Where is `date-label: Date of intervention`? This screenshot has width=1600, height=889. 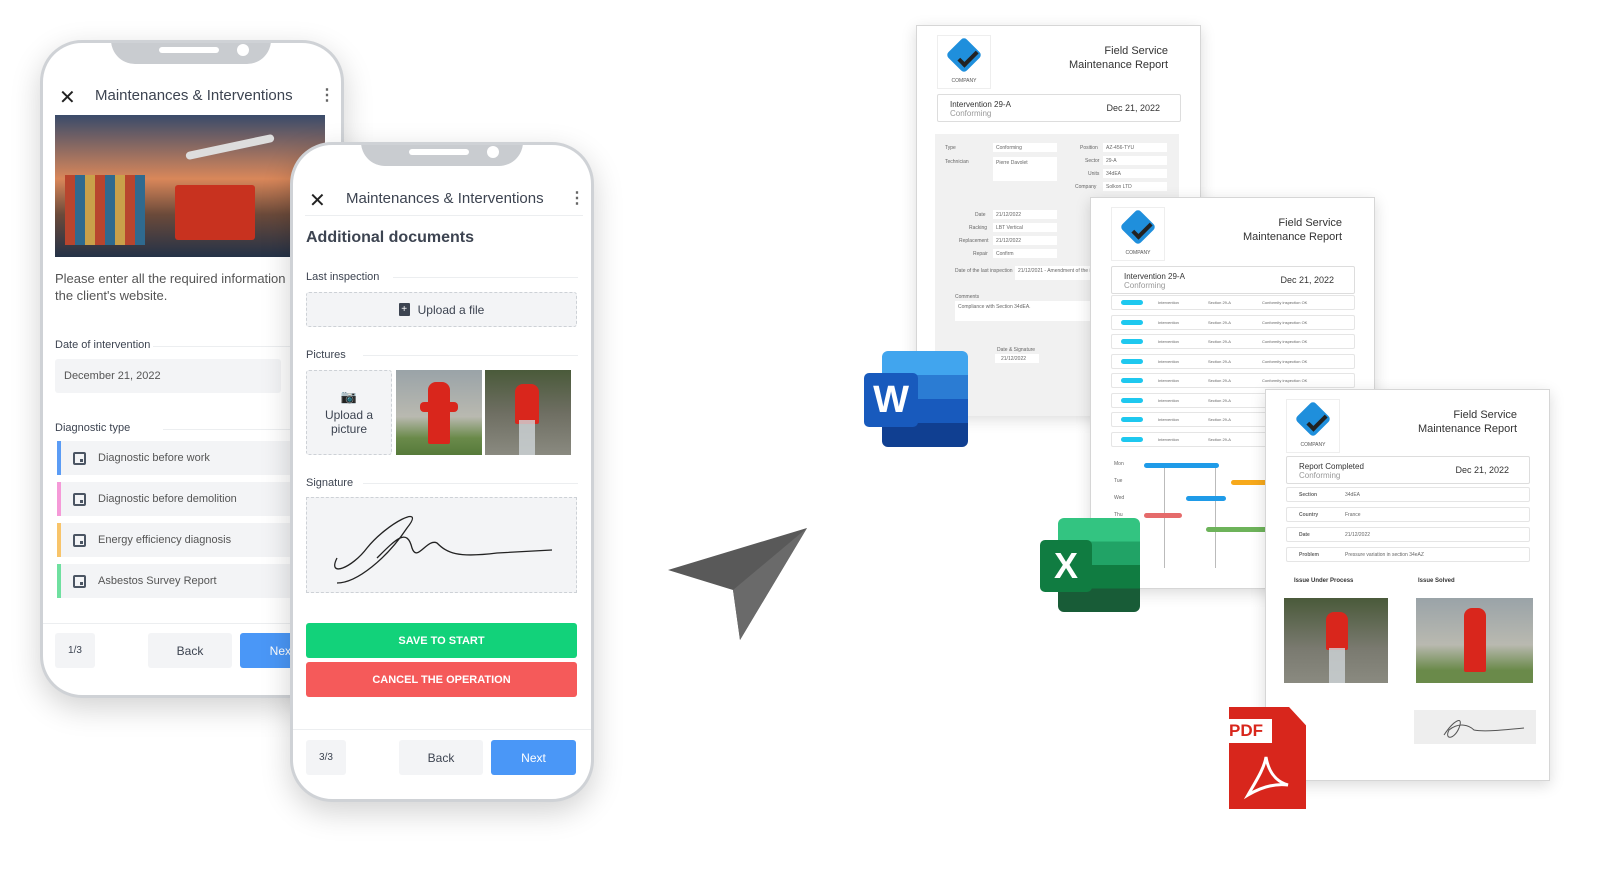
date-label: Date of intervention is located at coordinates (103, 345).